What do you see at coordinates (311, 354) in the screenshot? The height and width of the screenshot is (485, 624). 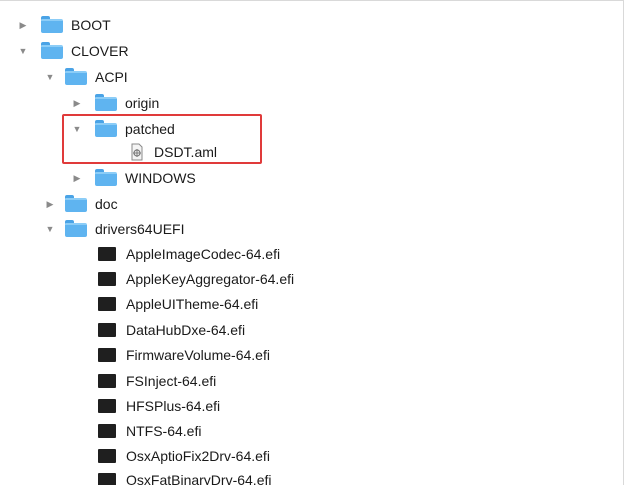 I see `tree-row-efi-file: FirmwareVolume-64.efi` at bounding box center [311, 354].